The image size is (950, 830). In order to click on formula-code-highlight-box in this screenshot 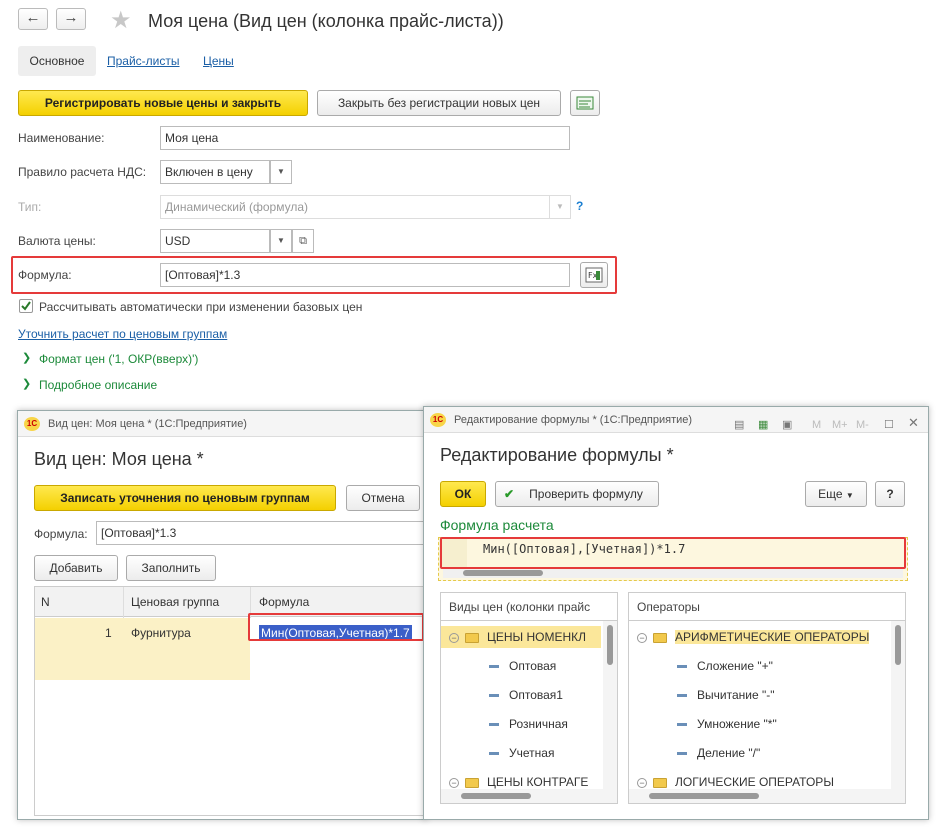, I will do `click(673, 553)`.